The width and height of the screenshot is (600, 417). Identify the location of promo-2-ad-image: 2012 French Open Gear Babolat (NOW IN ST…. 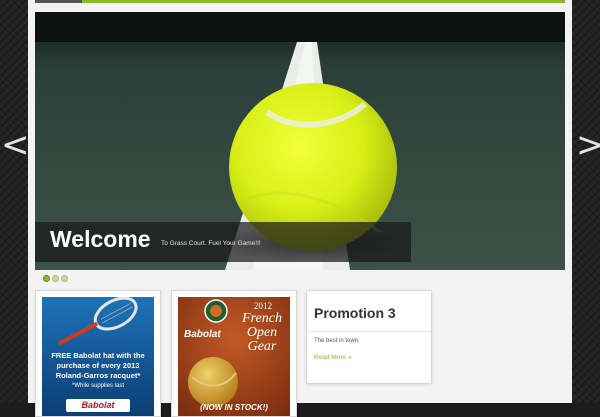
(234, 356).